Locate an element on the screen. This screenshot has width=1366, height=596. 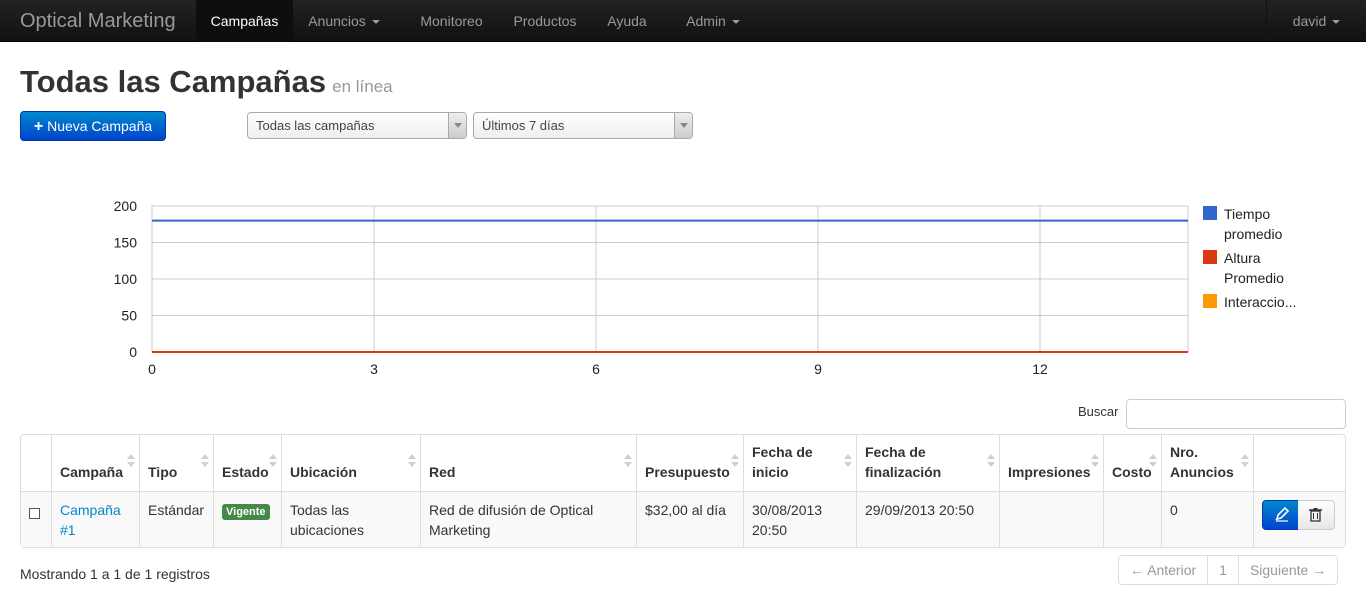
trash-icon is located at coordinates (1315, 515).